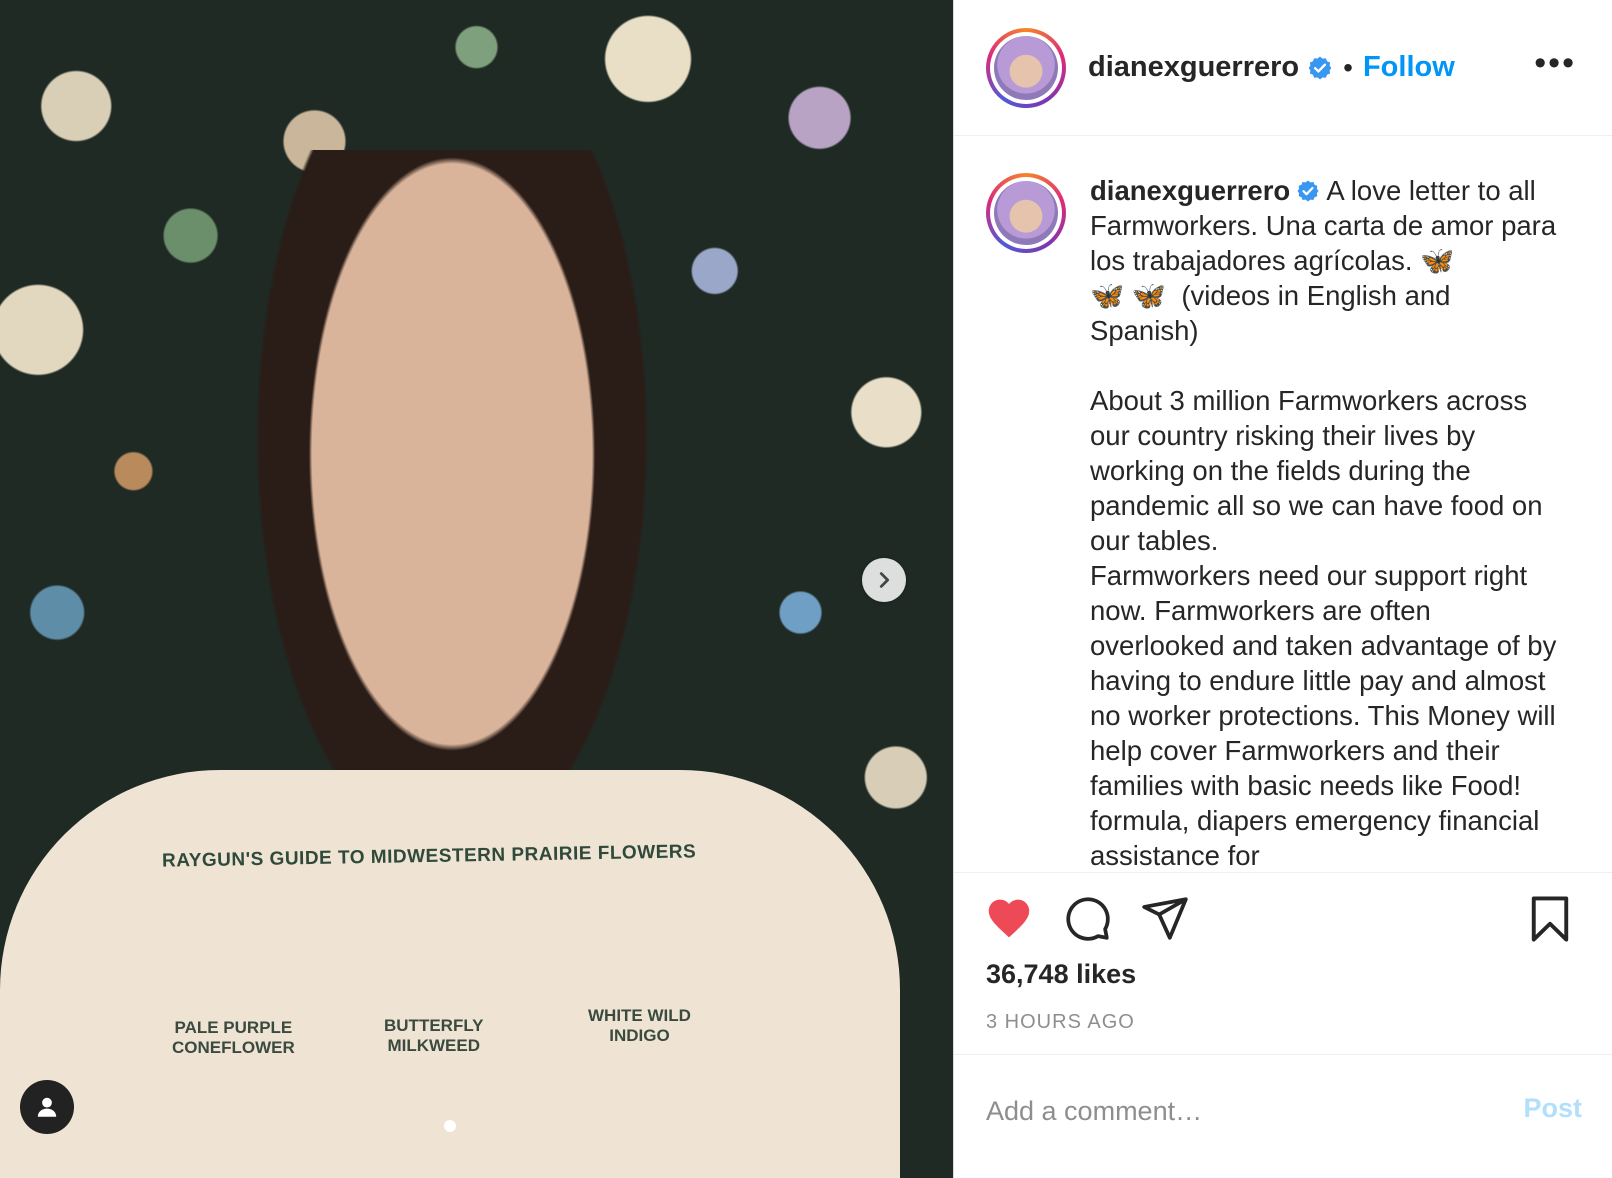 The width and height of the screenshot is (1612, 1178). I want to click on share-button, so click(1165, 920).